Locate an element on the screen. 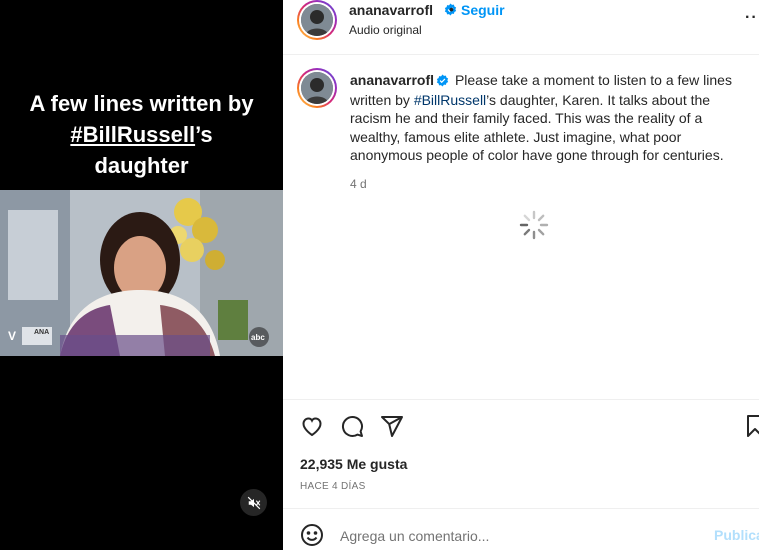  video-caption-hashtag: #BillRussell is located at coordinates (133, 134).